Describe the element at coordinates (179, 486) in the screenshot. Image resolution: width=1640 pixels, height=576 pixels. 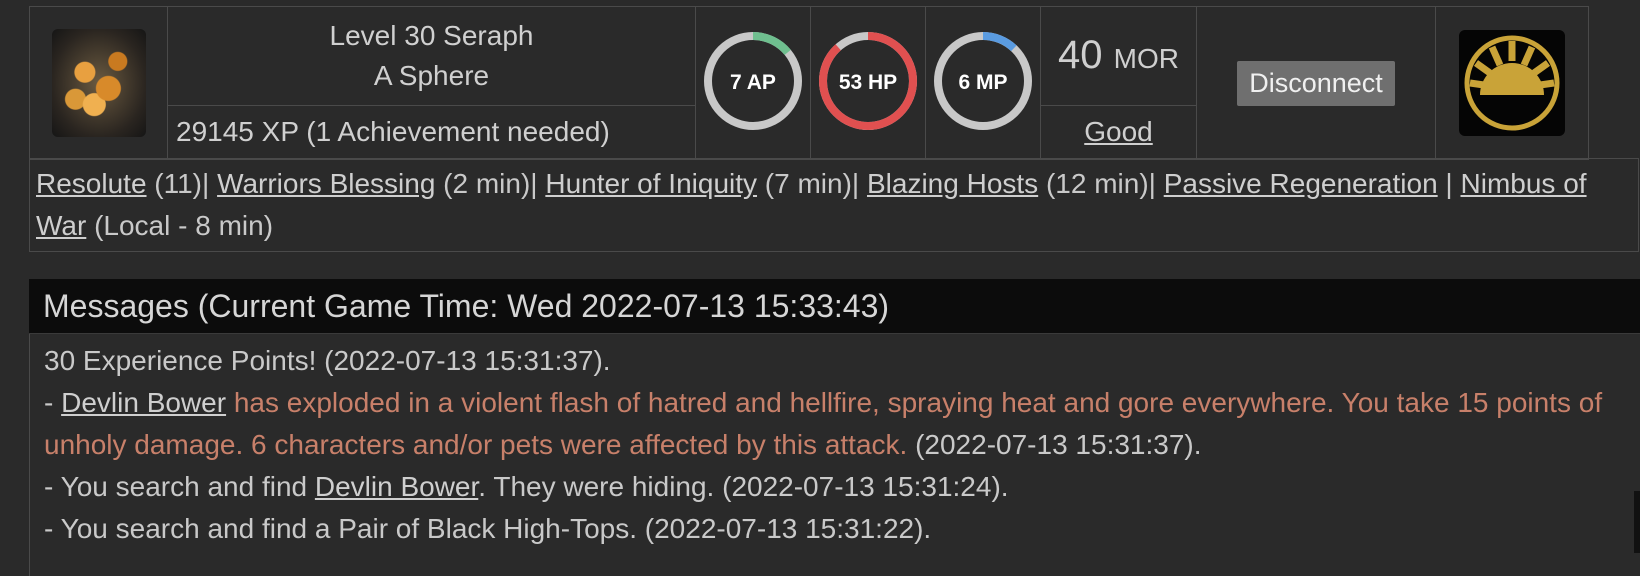
I see `message-prefix: - You search and find` at that location.